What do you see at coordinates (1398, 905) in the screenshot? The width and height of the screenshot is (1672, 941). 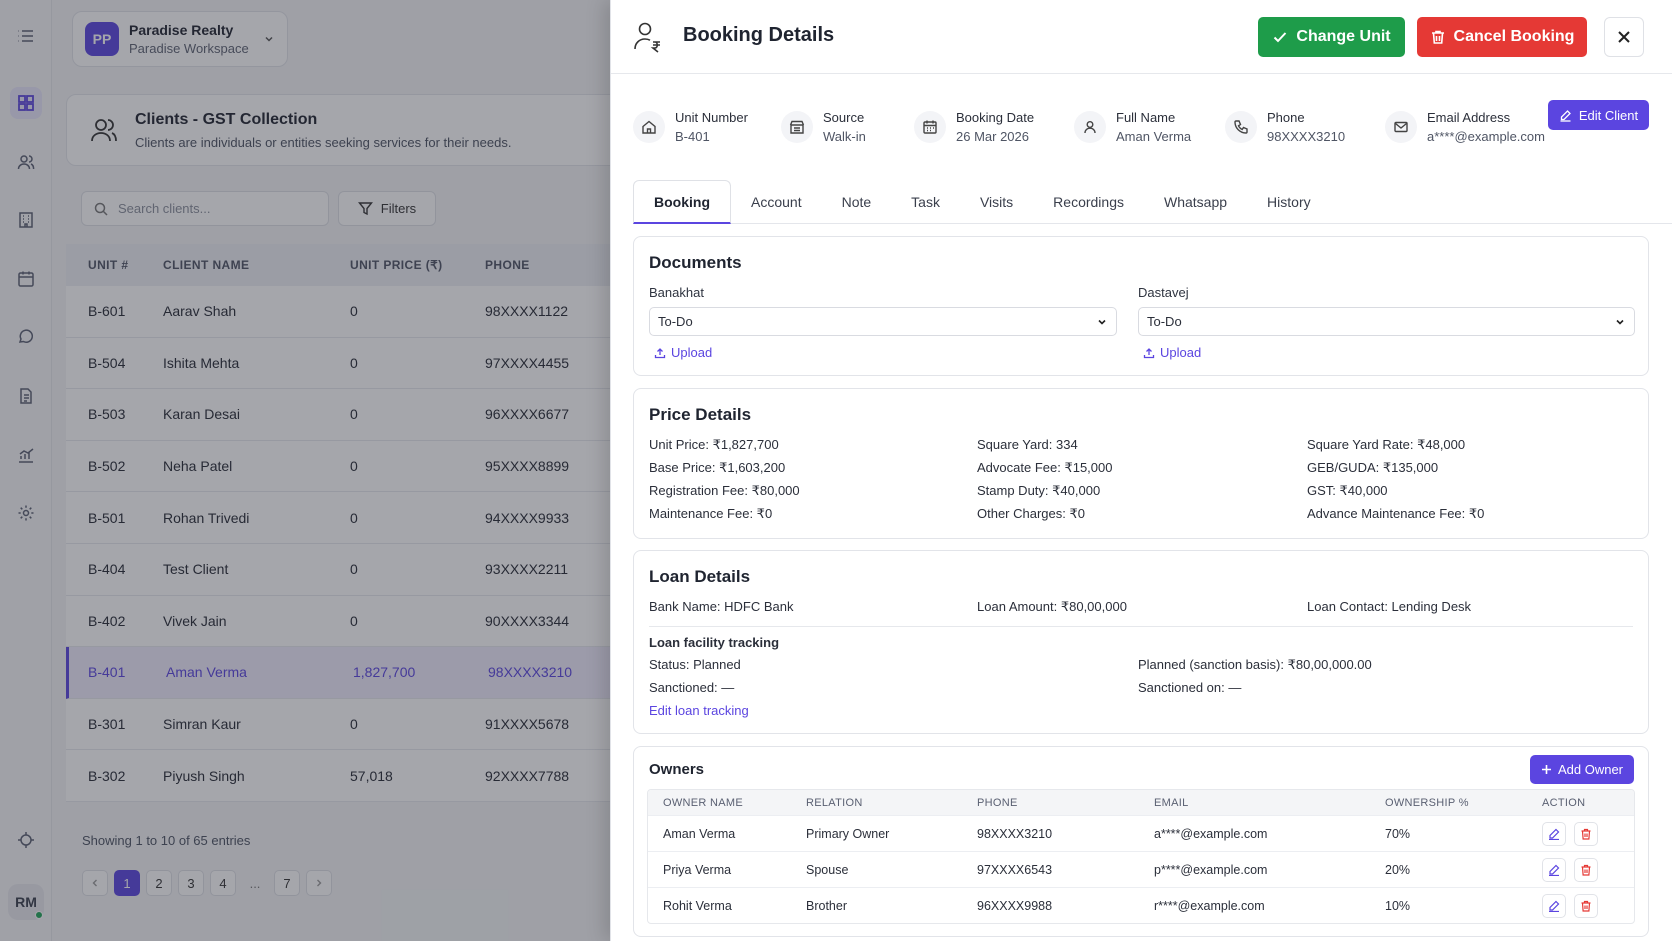 I see `owner-ownership: 10%` at bounding box center [1398, 905].